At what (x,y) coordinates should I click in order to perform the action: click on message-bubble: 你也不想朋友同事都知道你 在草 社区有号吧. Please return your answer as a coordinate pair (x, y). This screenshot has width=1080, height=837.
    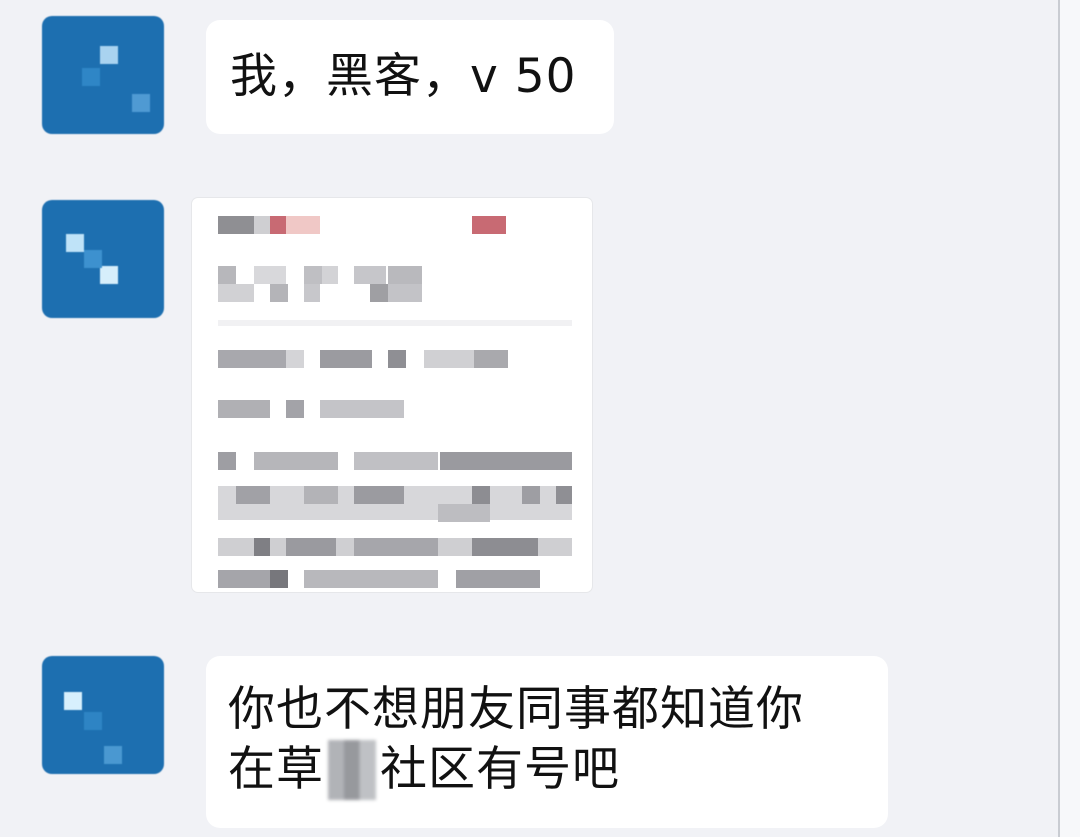
    Looking at the image, I should click on (547, 742).